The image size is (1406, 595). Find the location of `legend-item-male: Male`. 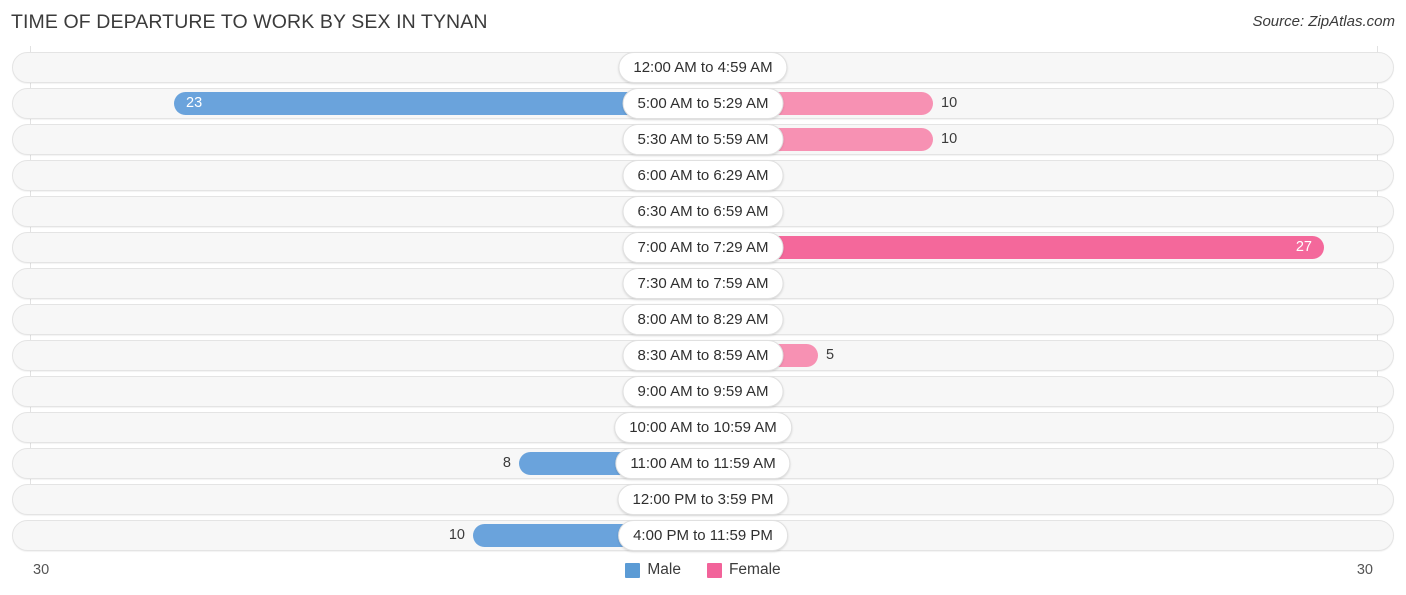

legend-item-male: Male is located at coordinates (653, 570).